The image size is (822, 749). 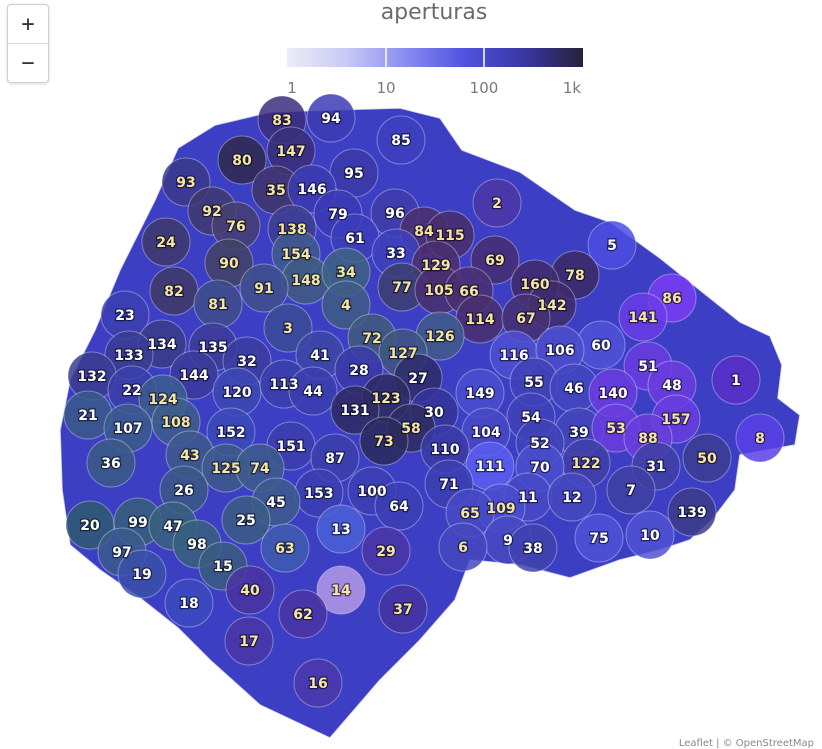 What do you see at coordinates (508, 541) in the screenshot?
I see `district-label-9: 9` at bounding box center [508, 541].